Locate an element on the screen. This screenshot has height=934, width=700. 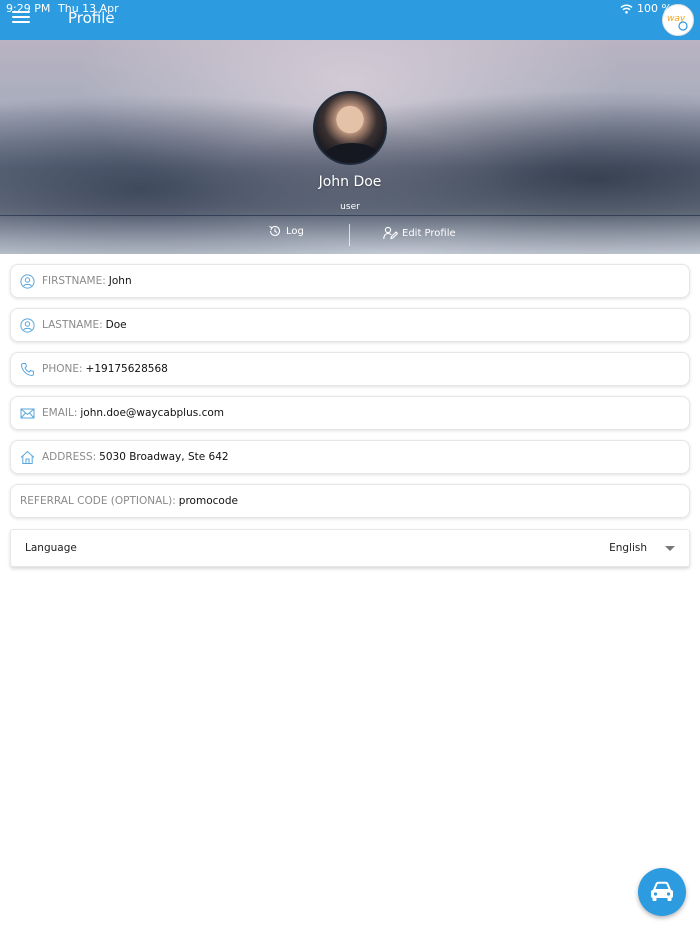
field-value: +19175628568 is located at coordinates (126, 369).